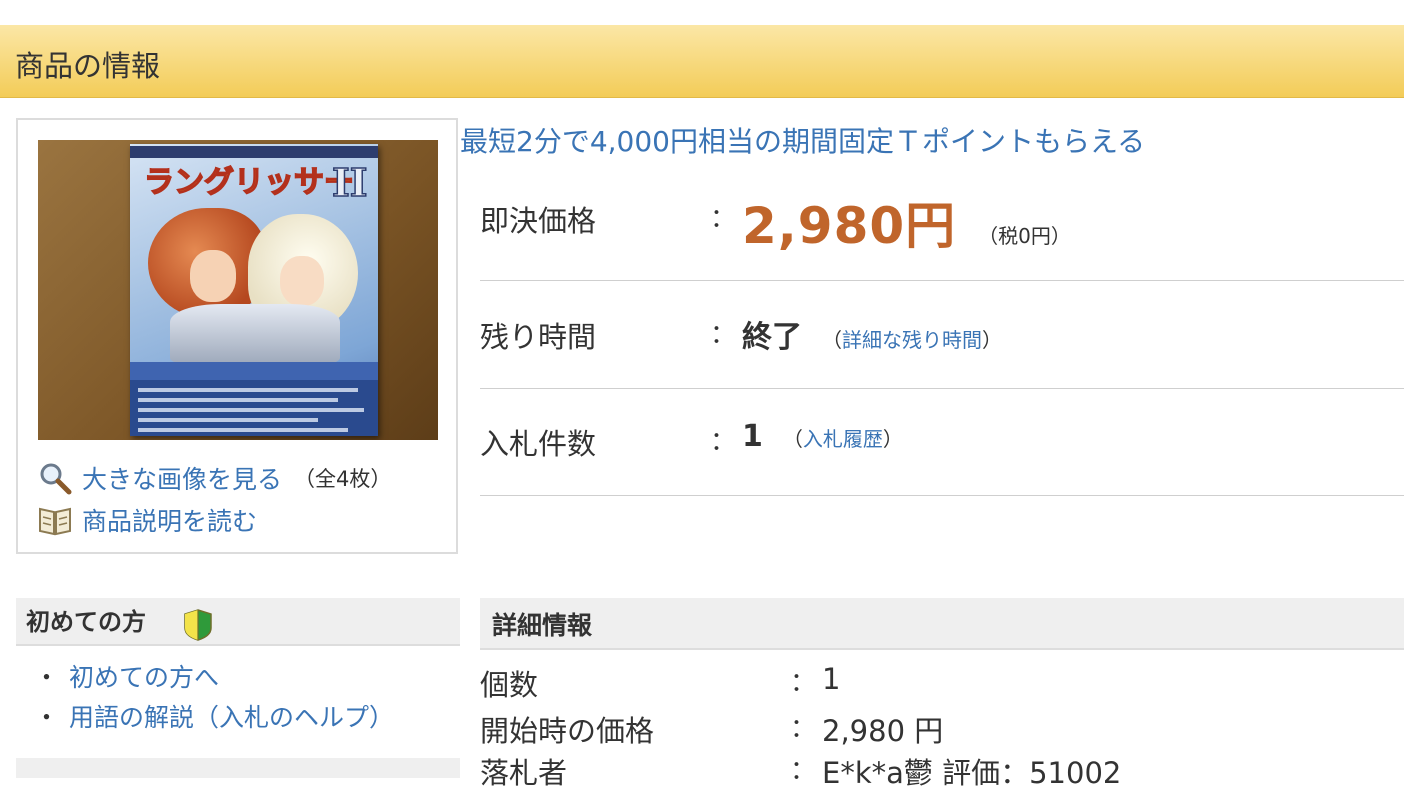 The height and width of the screenshot is (792, 1404). Describe the element at coordinates (1024, 236) in the screenshot. I see `tax-note: （税0円）` at that location.